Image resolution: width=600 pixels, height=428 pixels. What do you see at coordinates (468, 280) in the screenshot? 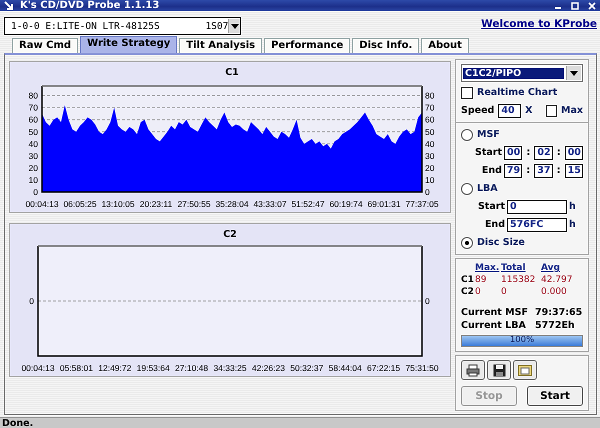
I see `row-label: C1` at bounding box center [468, 280].